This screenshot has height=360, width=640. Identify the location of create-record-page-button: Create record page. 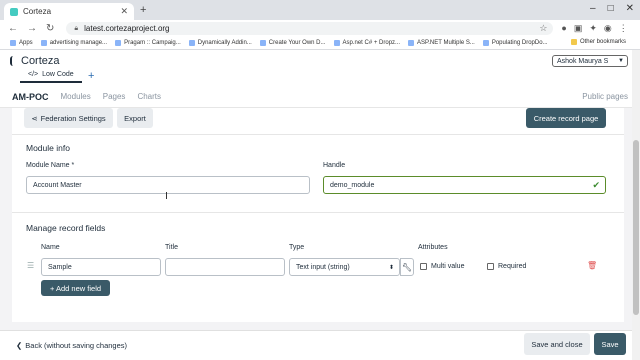
(566, 118).